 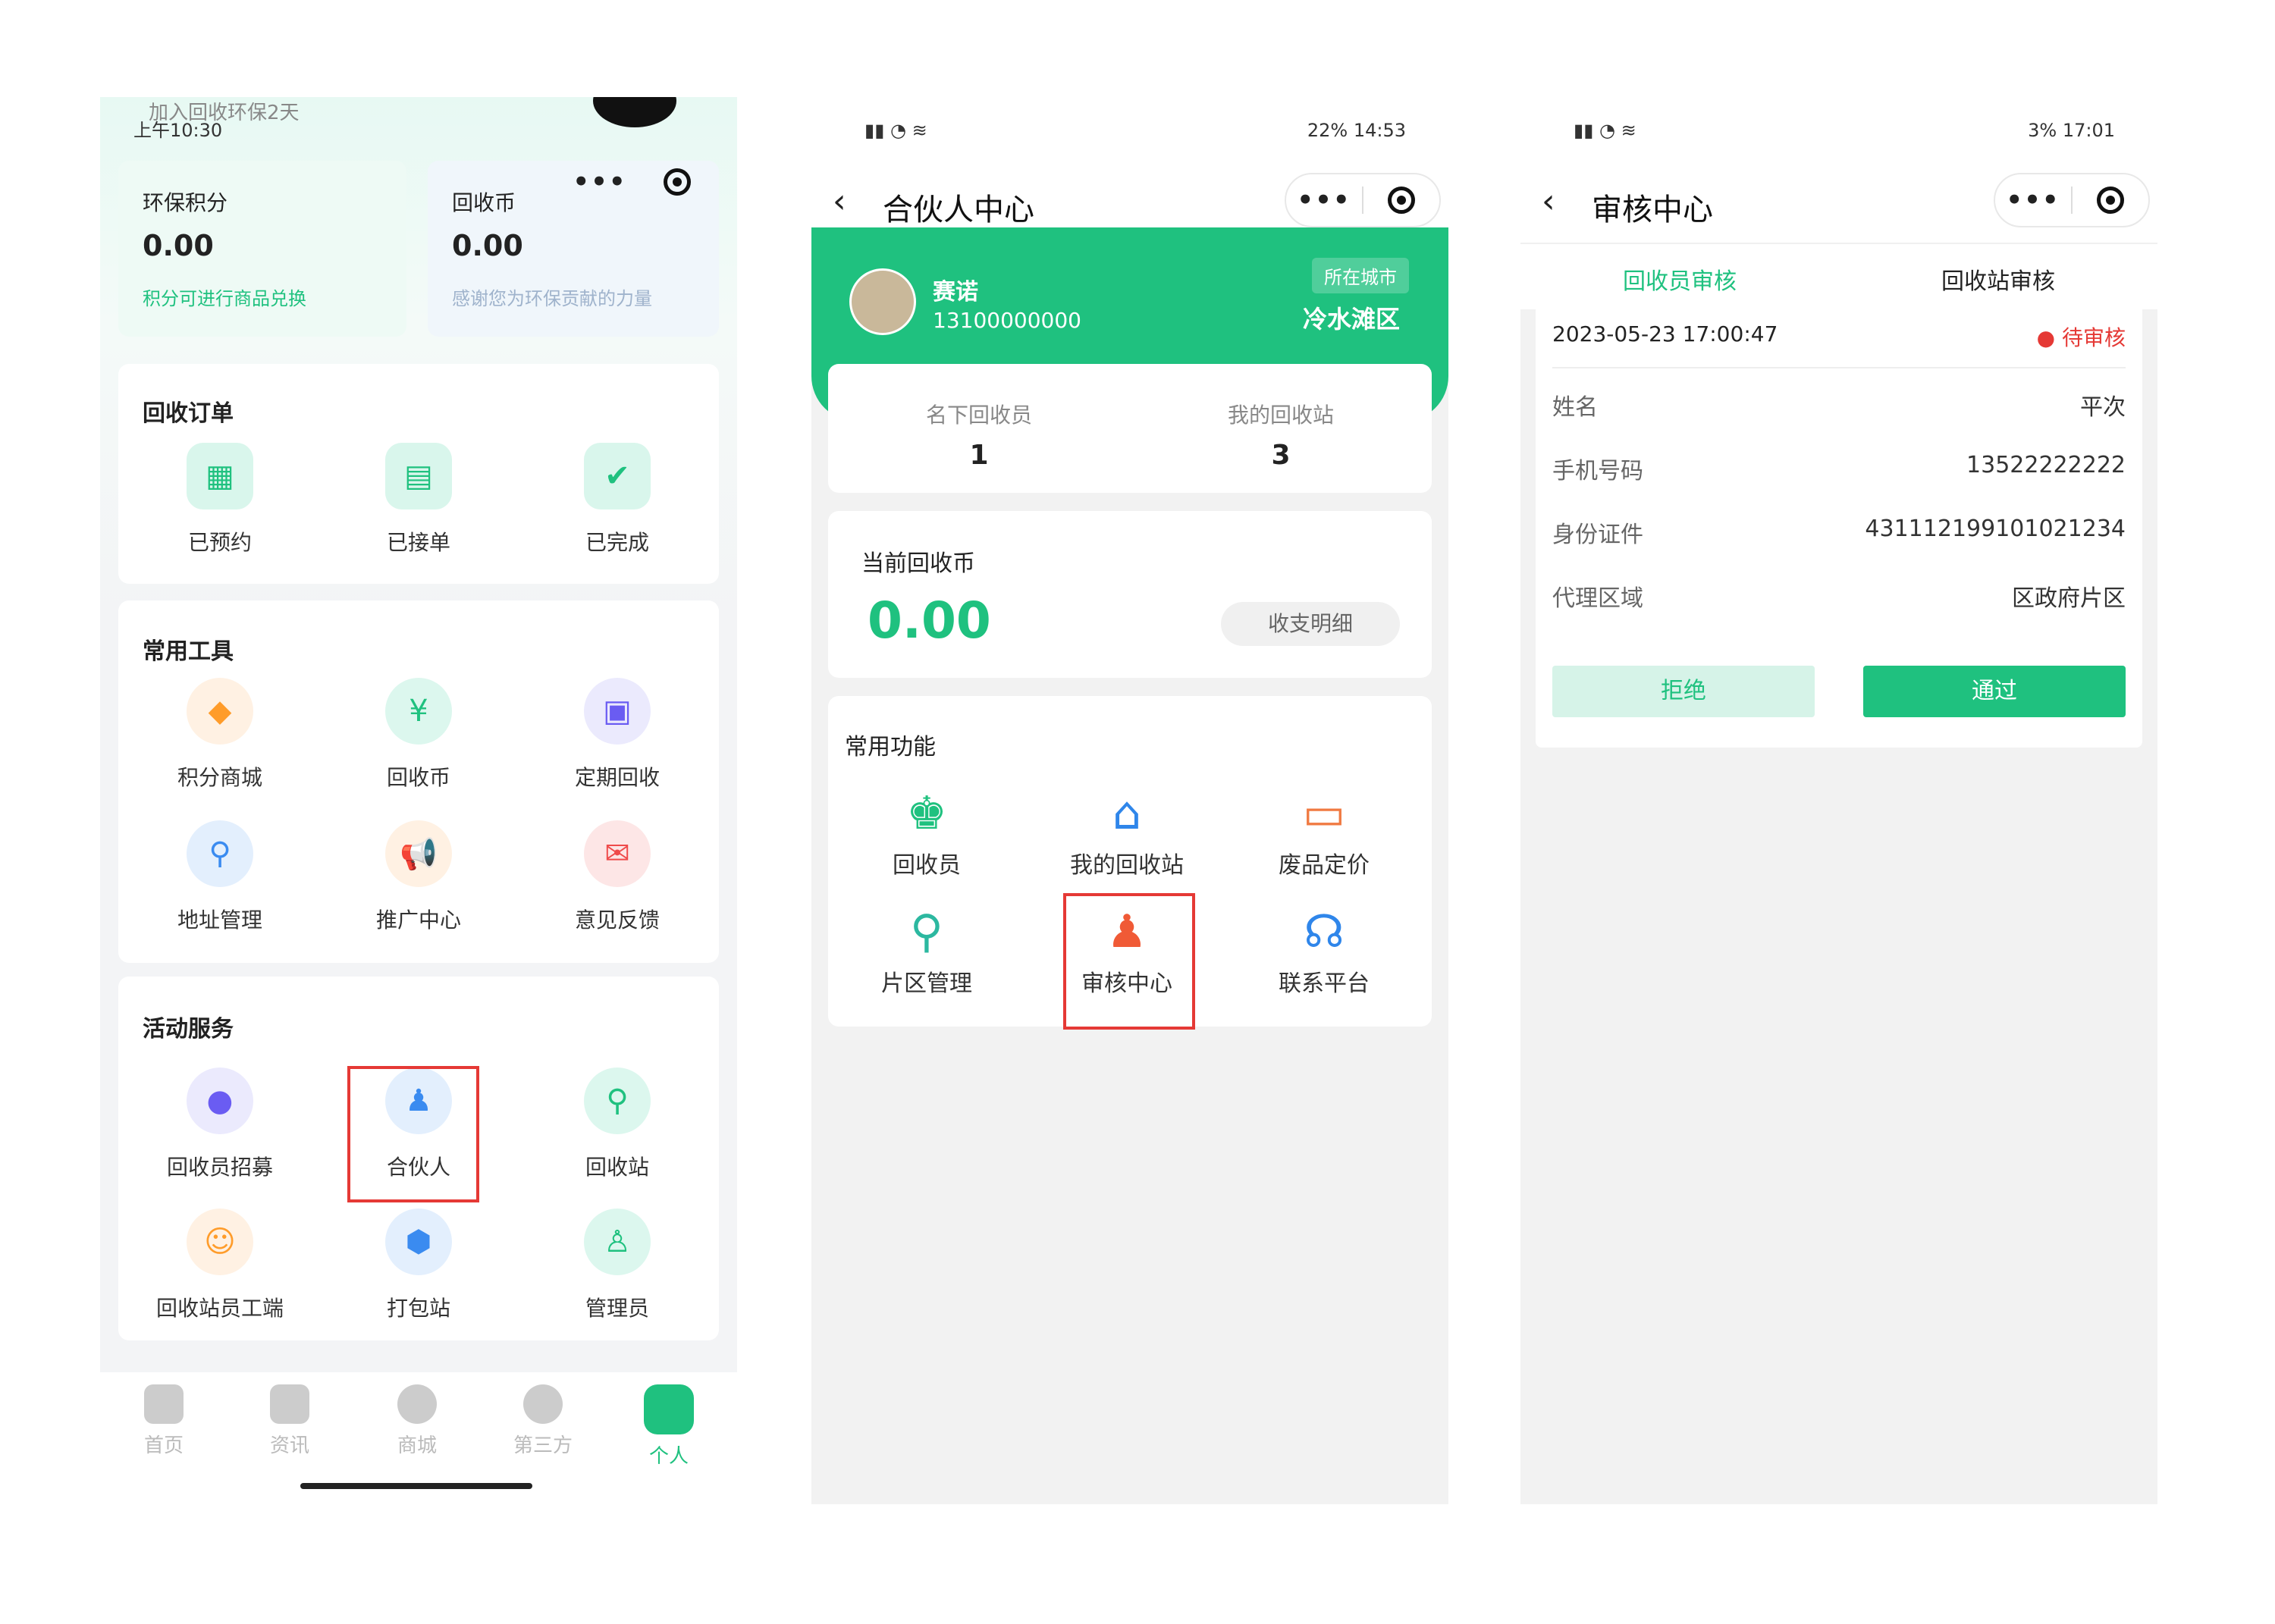 I want to click on func-my-station: ⌂ 我的回收站, so click(x=1126, y=833).